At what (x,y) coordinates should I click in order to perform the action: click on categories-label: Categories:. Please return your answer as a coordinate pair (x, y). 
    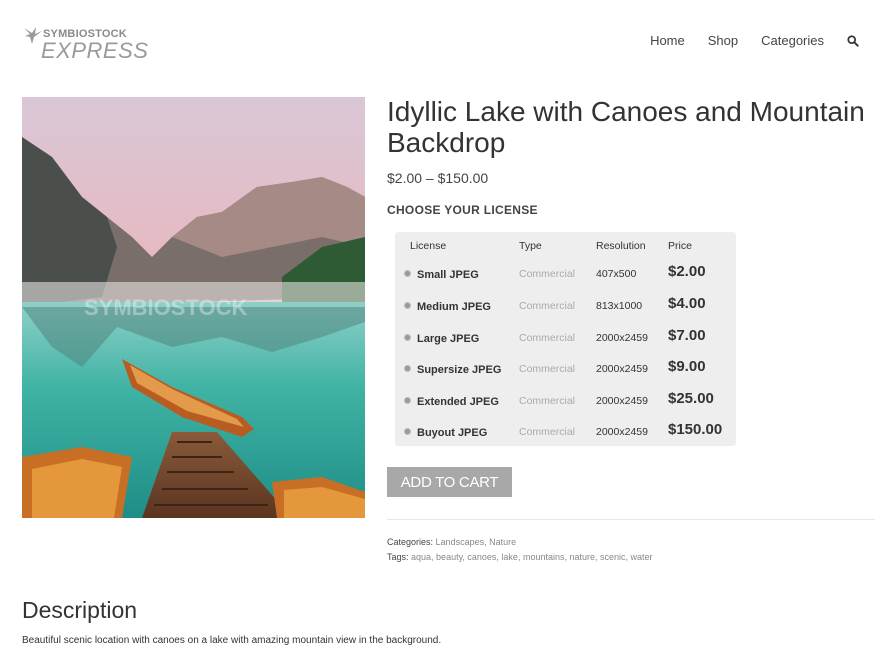
    Looking at the image, I should click on (410, 542).